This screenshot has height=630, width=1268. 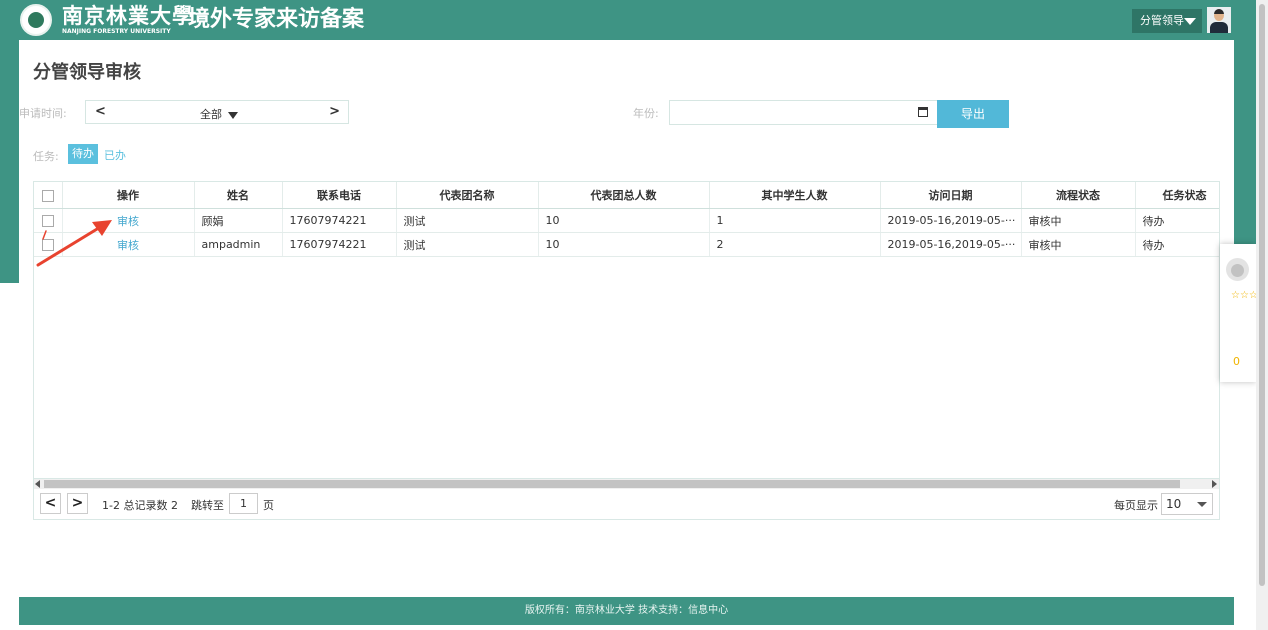 What do you see at coordinates (211, 114) in the screenshot?
I see `period-value: 全部` at bounding box center [211, 114].